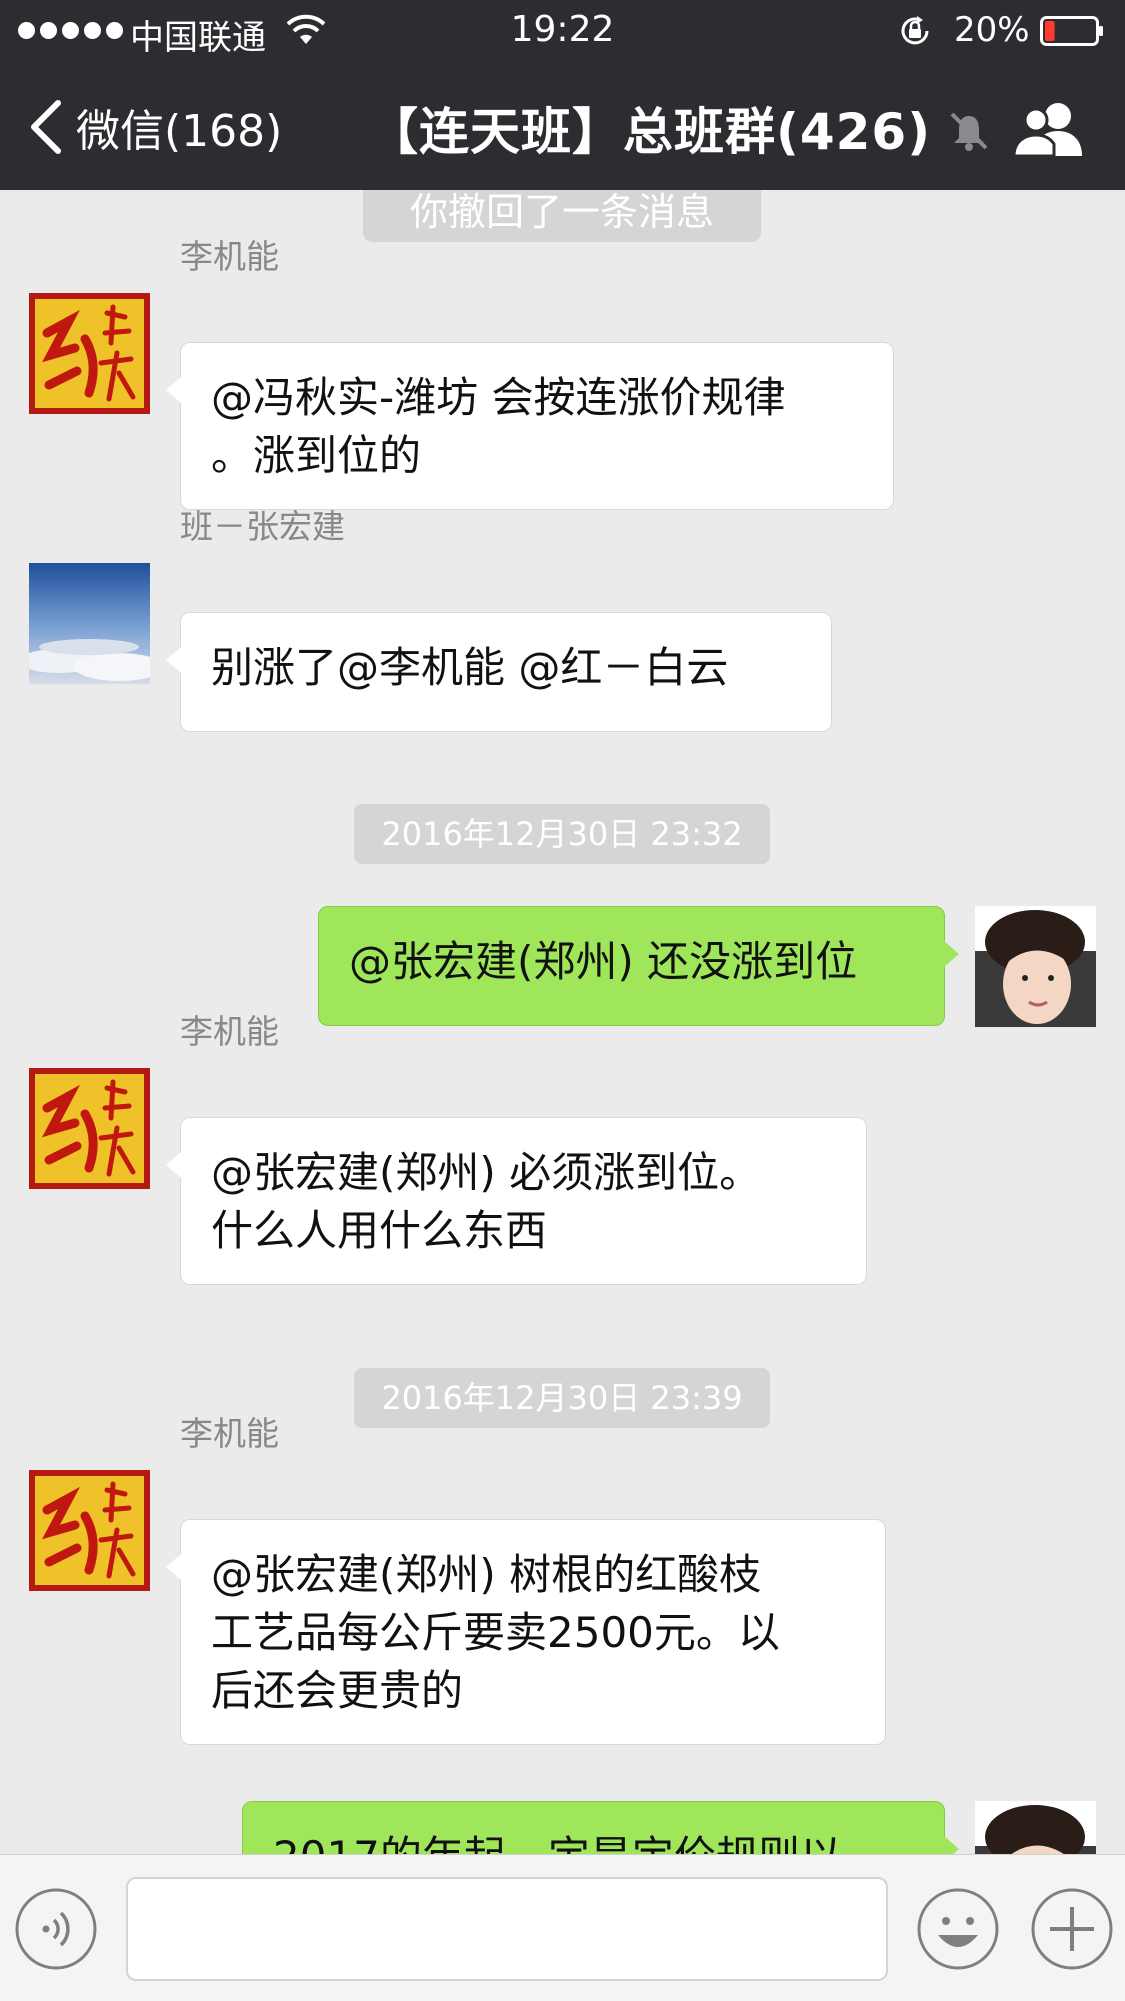  What do you see at coordinates (593, 1841) in the screenshot?
I see `message-line: 2017的年起，定是定价规则以` at bounding box center [593, 1841].